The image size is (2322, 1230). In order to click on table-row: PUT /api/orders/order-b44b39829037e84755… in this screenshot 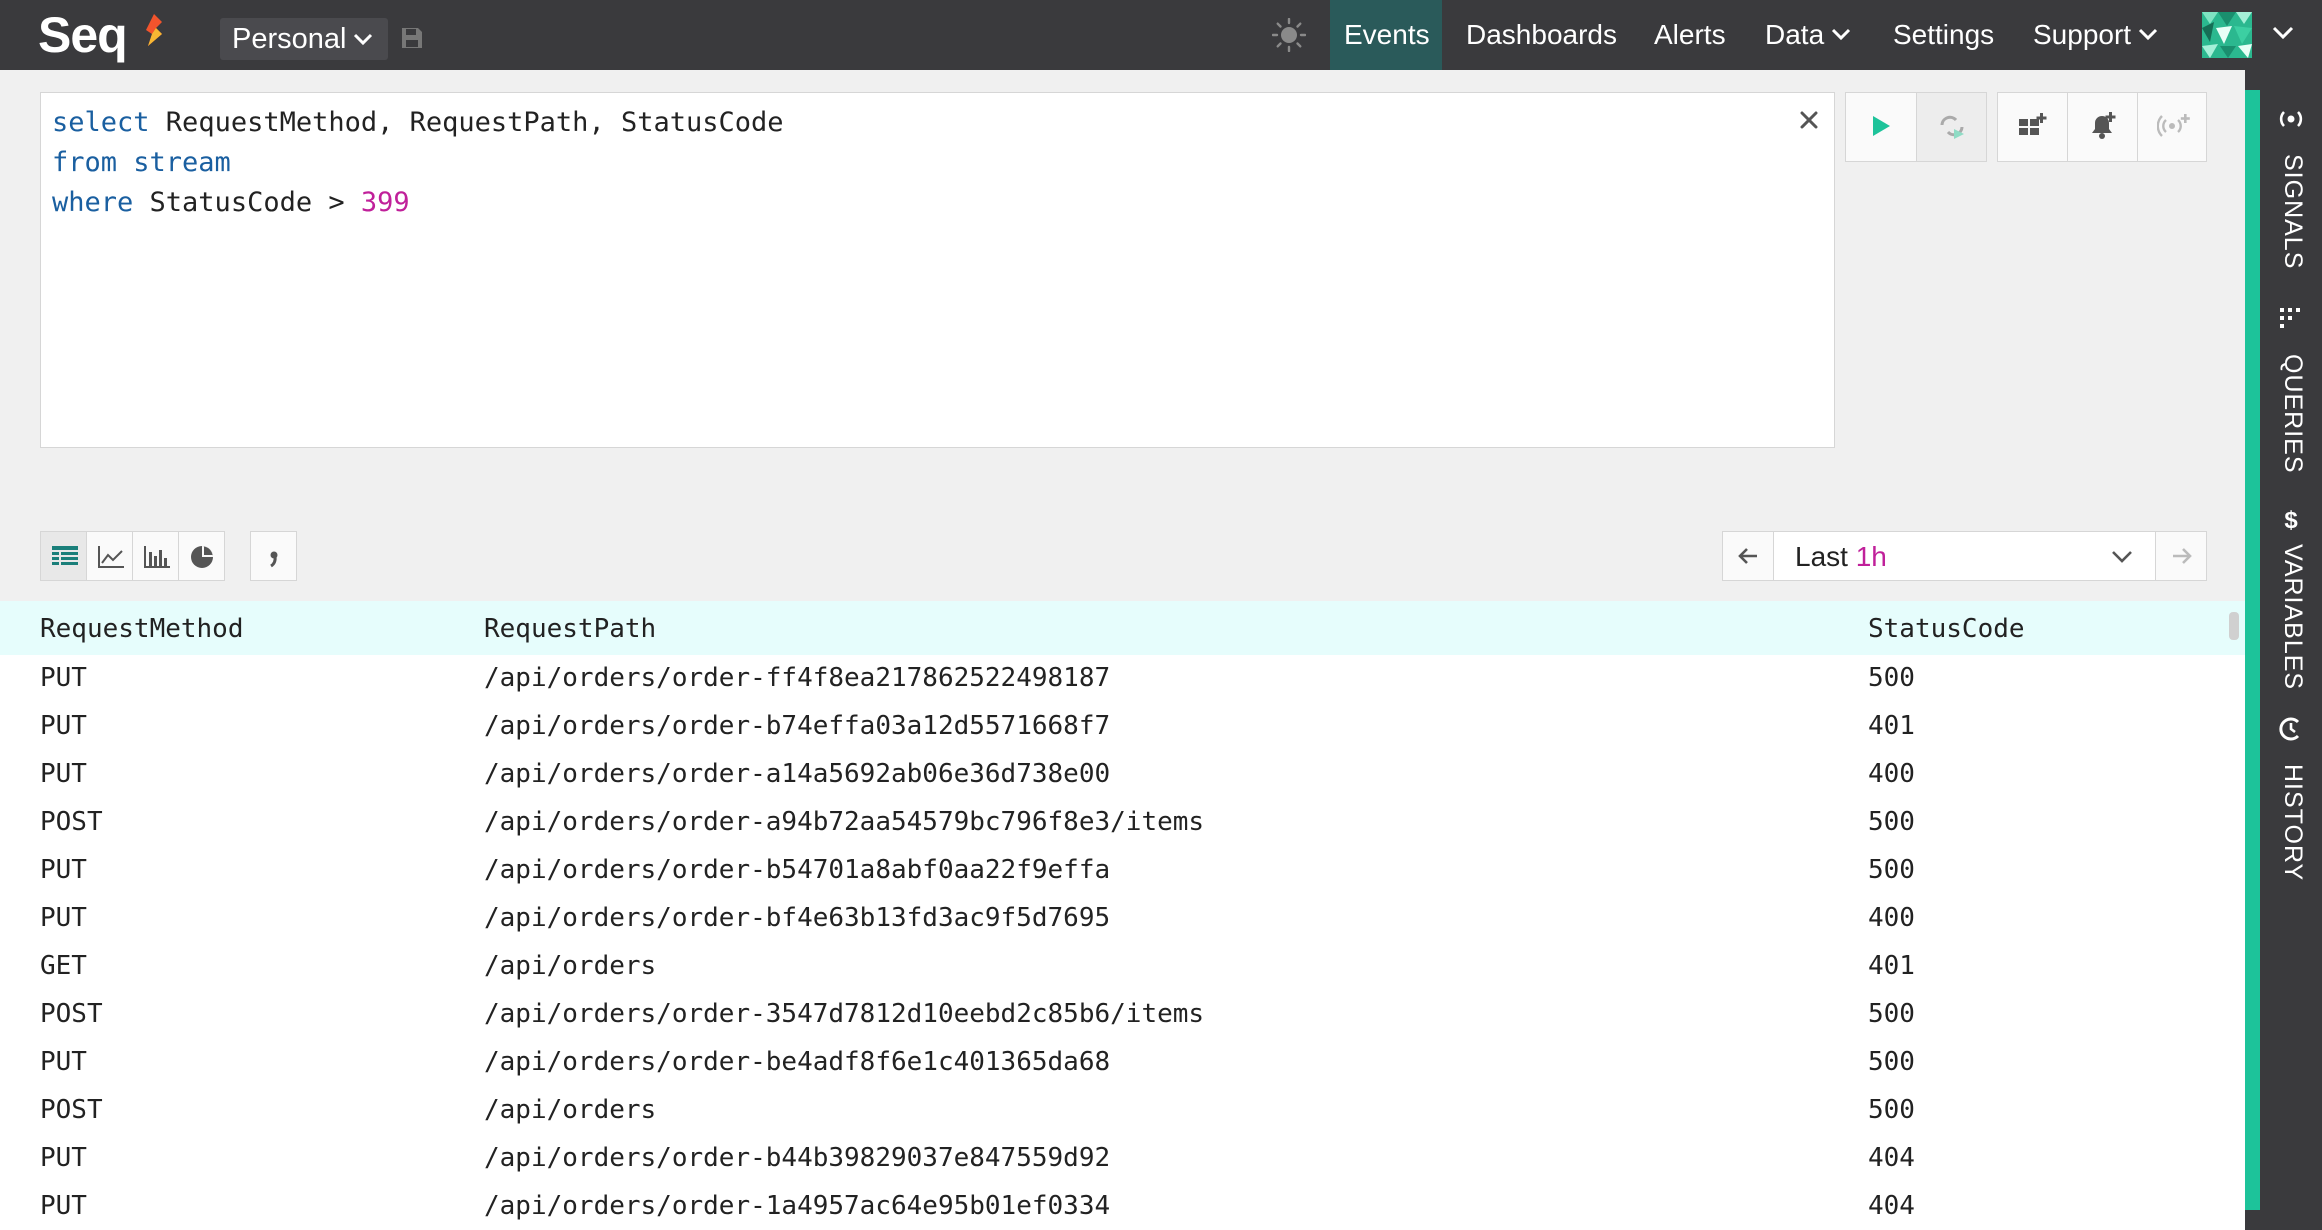, I will do `click(1122, 1159)`.